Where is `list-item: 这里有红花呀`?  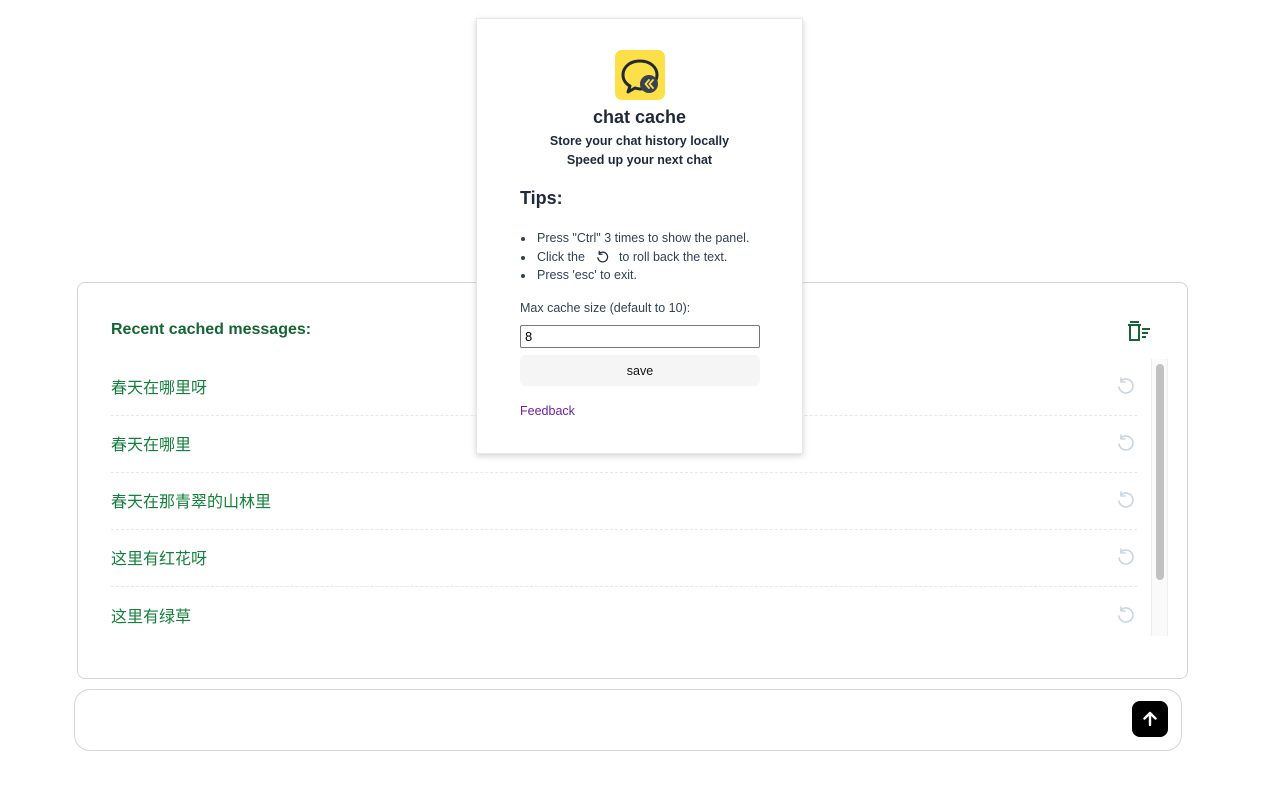 list-item: 这里有红花呀 is located at coordinates (624, 558).